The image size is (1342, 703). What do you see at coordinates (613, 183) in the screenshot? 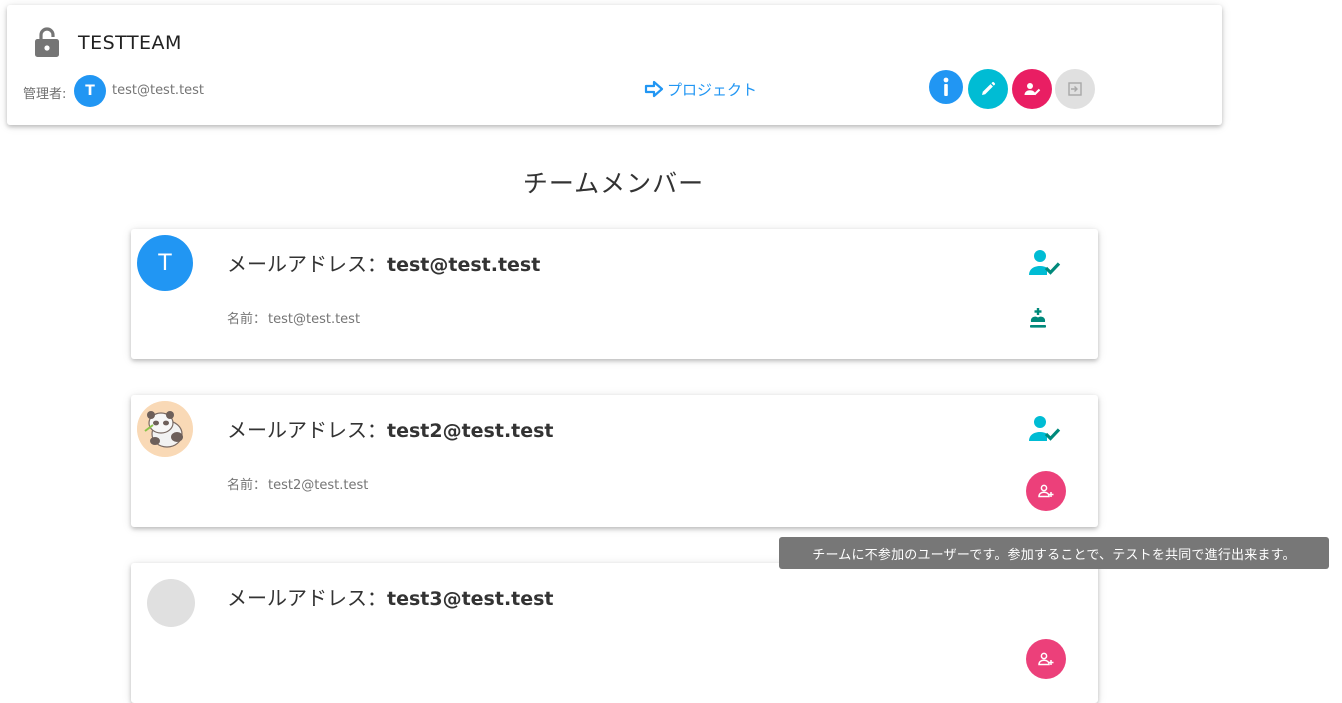
I see `members-heading: チームメンバー` at bounding box center [613, 183].